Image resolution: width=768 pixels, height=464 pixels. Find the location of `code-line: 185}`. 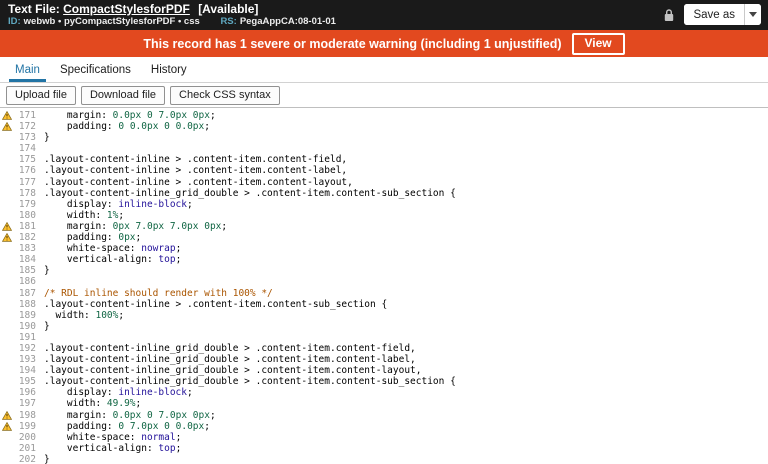

code-line: 185} is located at coordinates (384, 270).